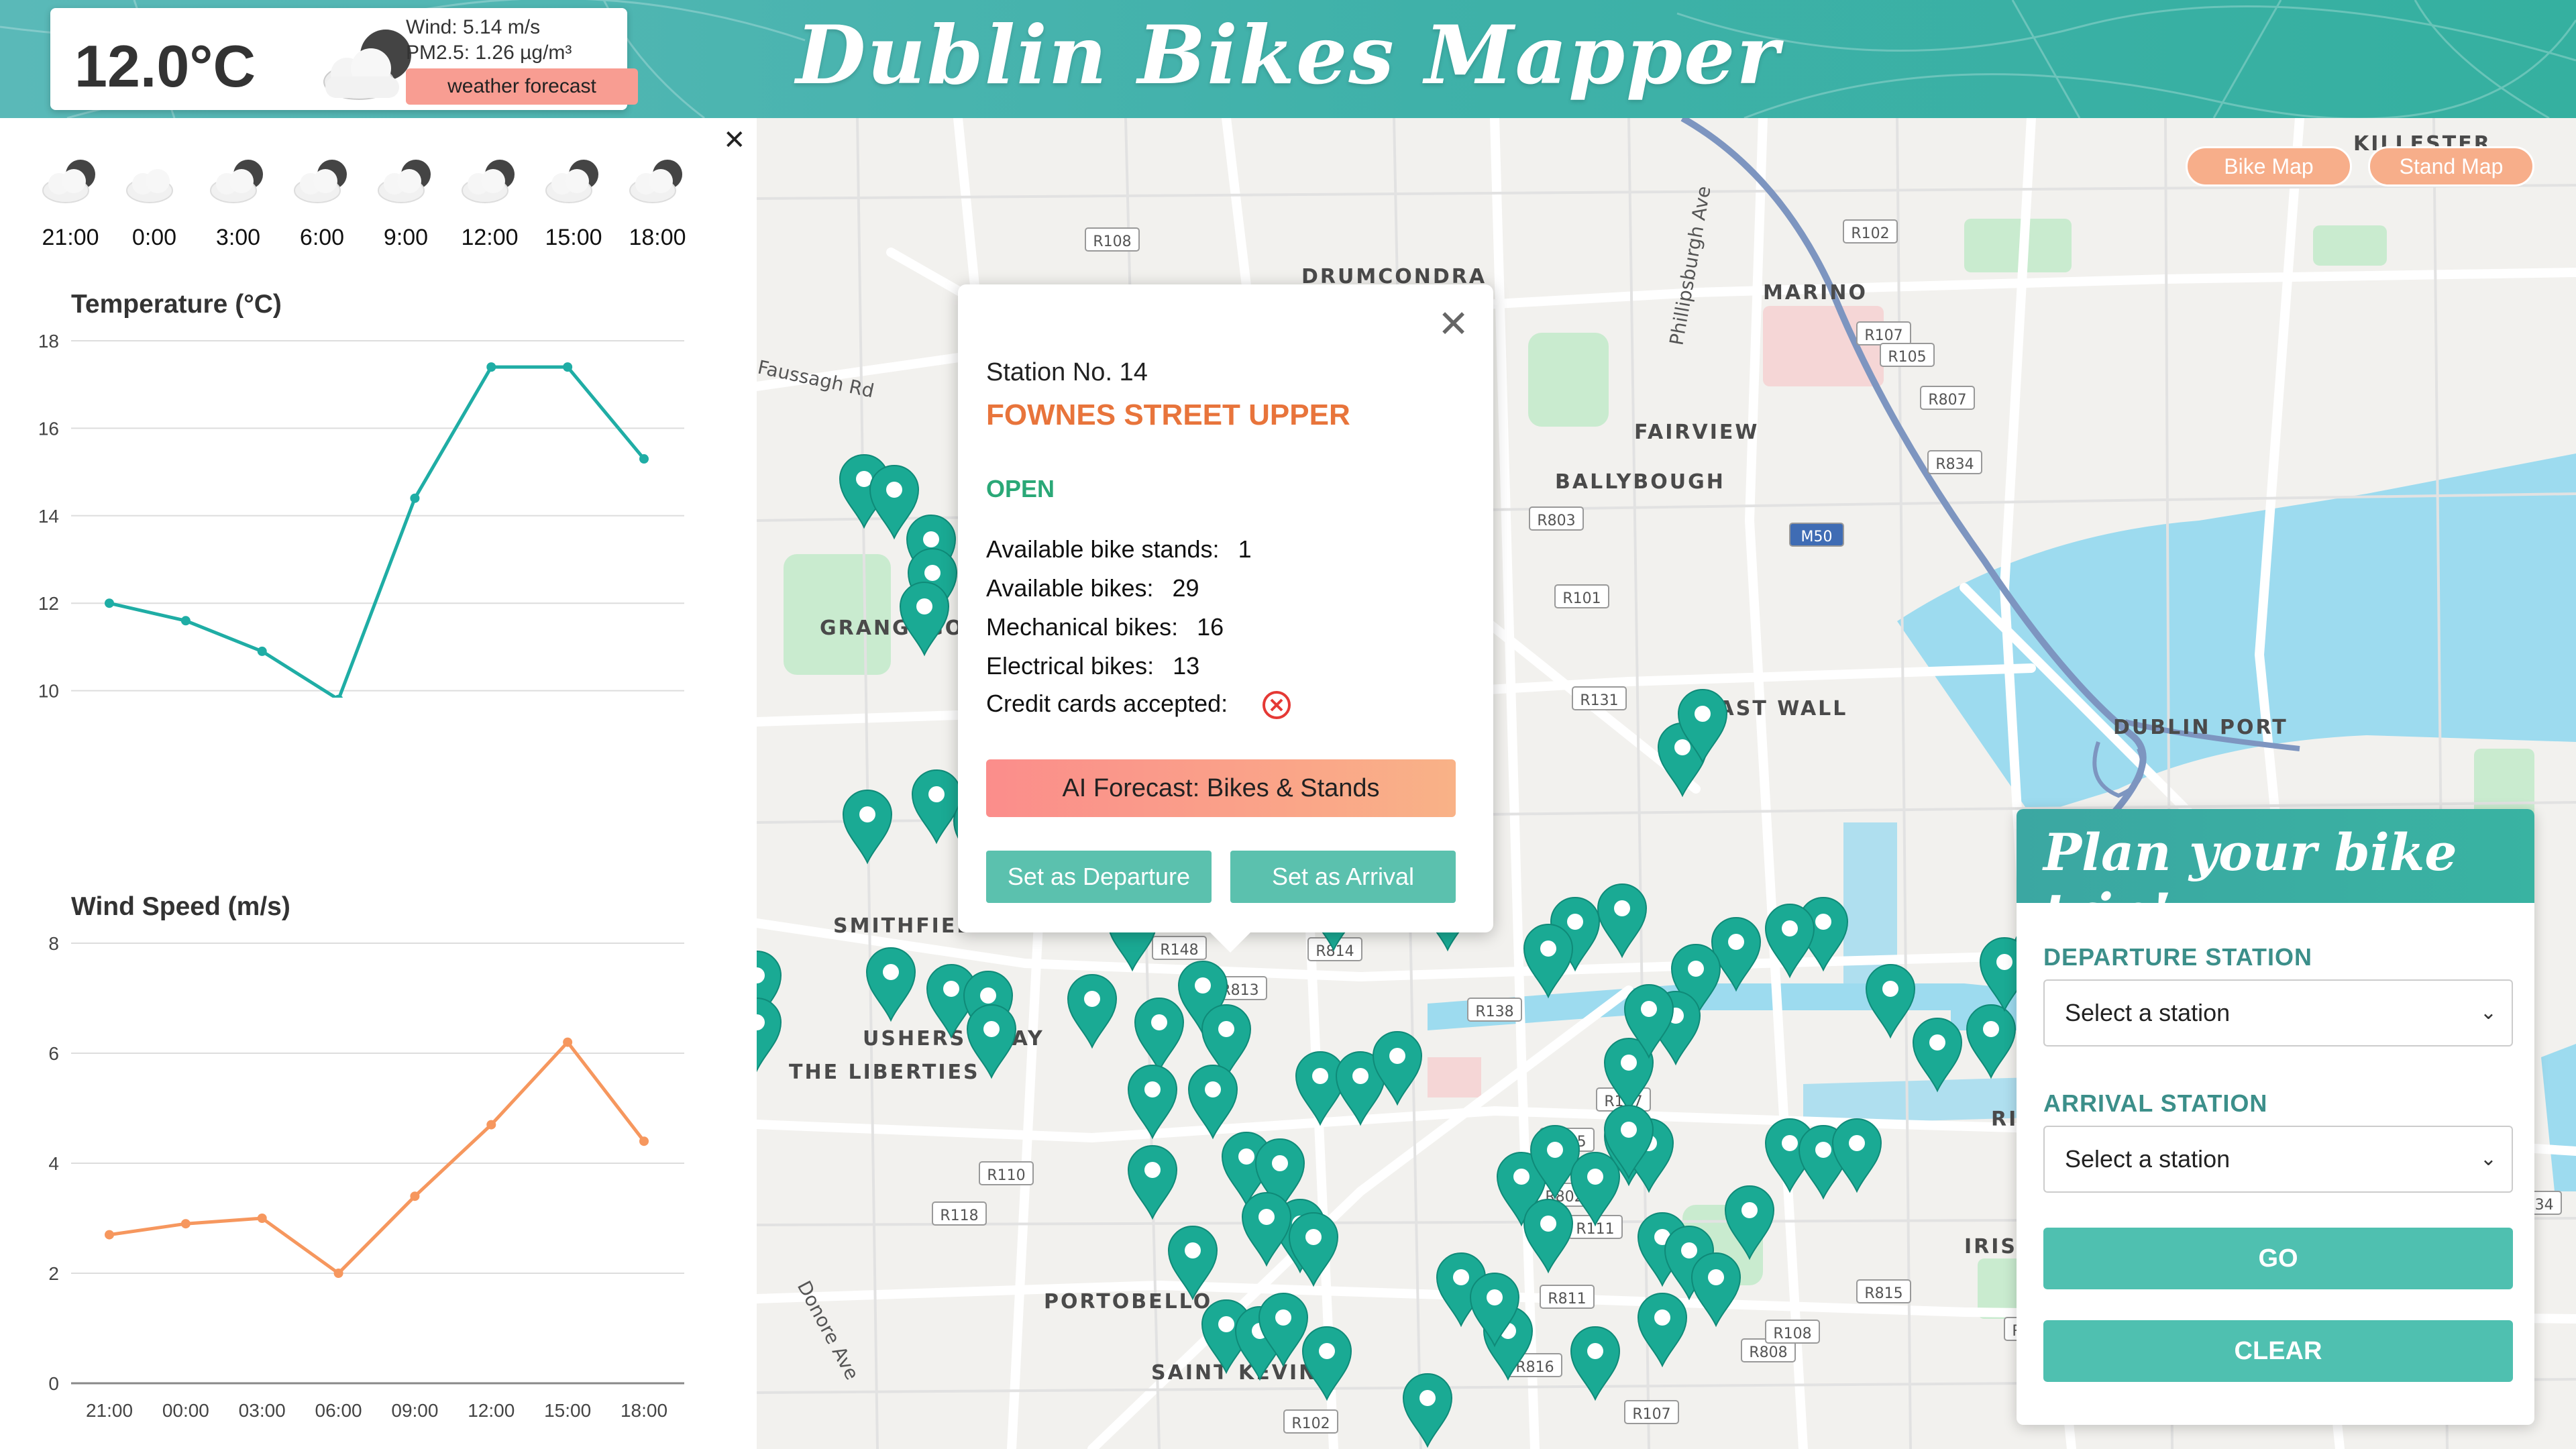 Image resolution: width=2576 pixels, height=1449 pixels. Describe the element at coordinates (1453, 324) in the screenshot. I see `close-icon: ✕` at that location.